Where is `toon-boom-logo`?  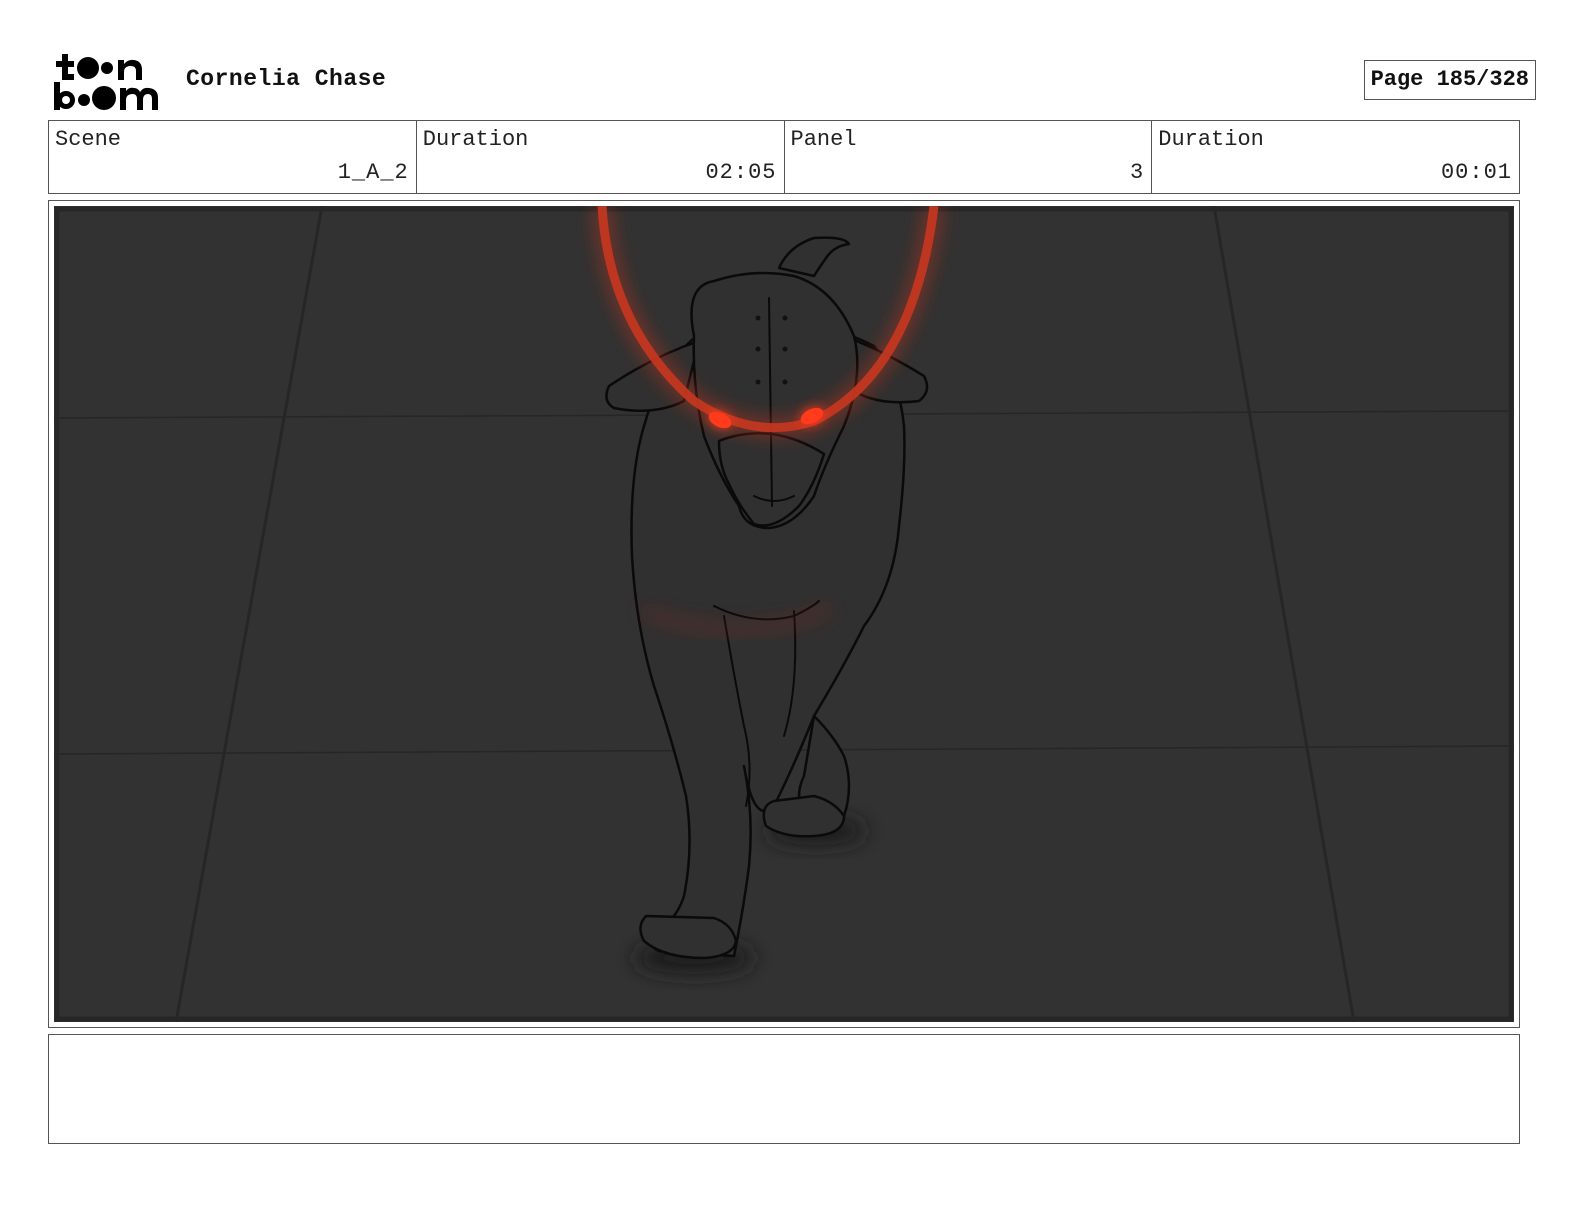
toon-boom-logo is located at coordinates (106, 82).